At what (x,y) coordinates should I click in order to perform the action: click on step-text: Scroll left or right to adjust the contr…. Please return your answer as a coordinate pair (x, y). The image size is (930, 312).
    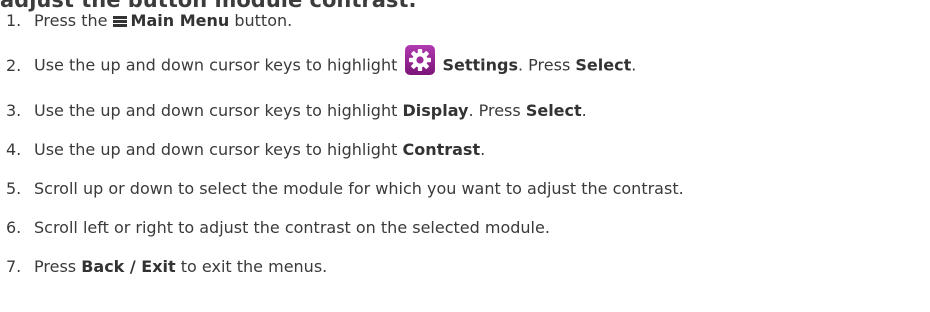
    Looking at the image, I should click on (292, 227).